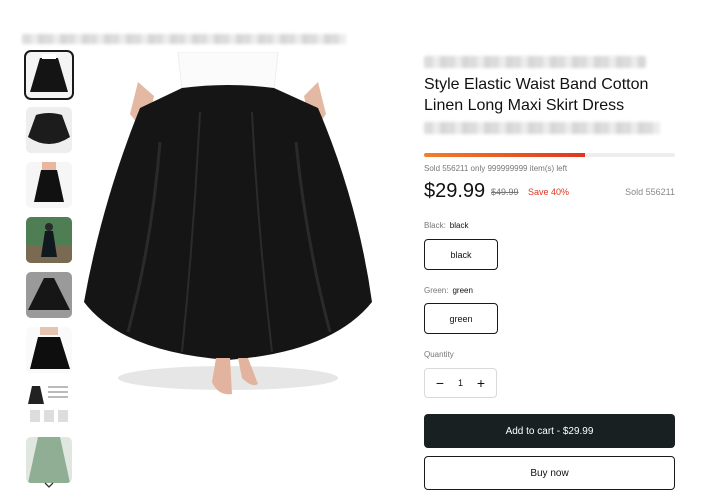  I want to click on product-price: $29.99, so click(455, 191).